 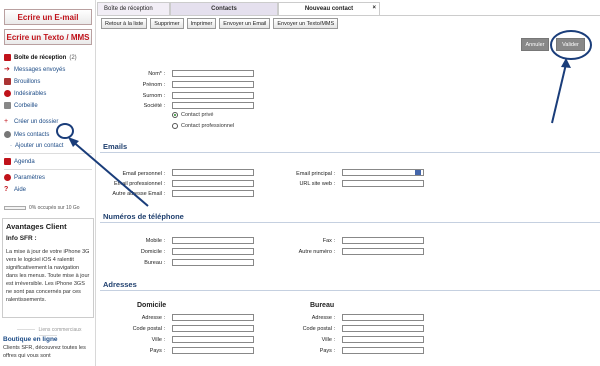 What do you see at coordinates (36, 226) in the screenshot?
I see `promo-title: Avantages Client` at bounding box center [36, 226].